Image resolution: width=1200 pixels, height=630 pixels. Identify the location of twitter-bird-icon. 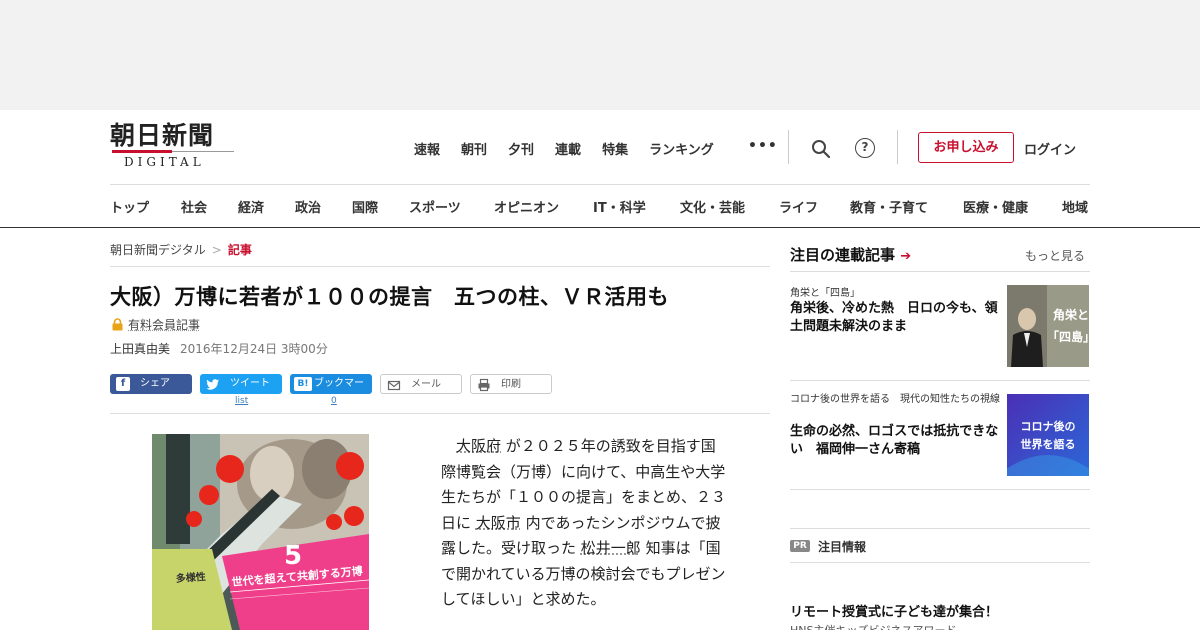
(212, 384).